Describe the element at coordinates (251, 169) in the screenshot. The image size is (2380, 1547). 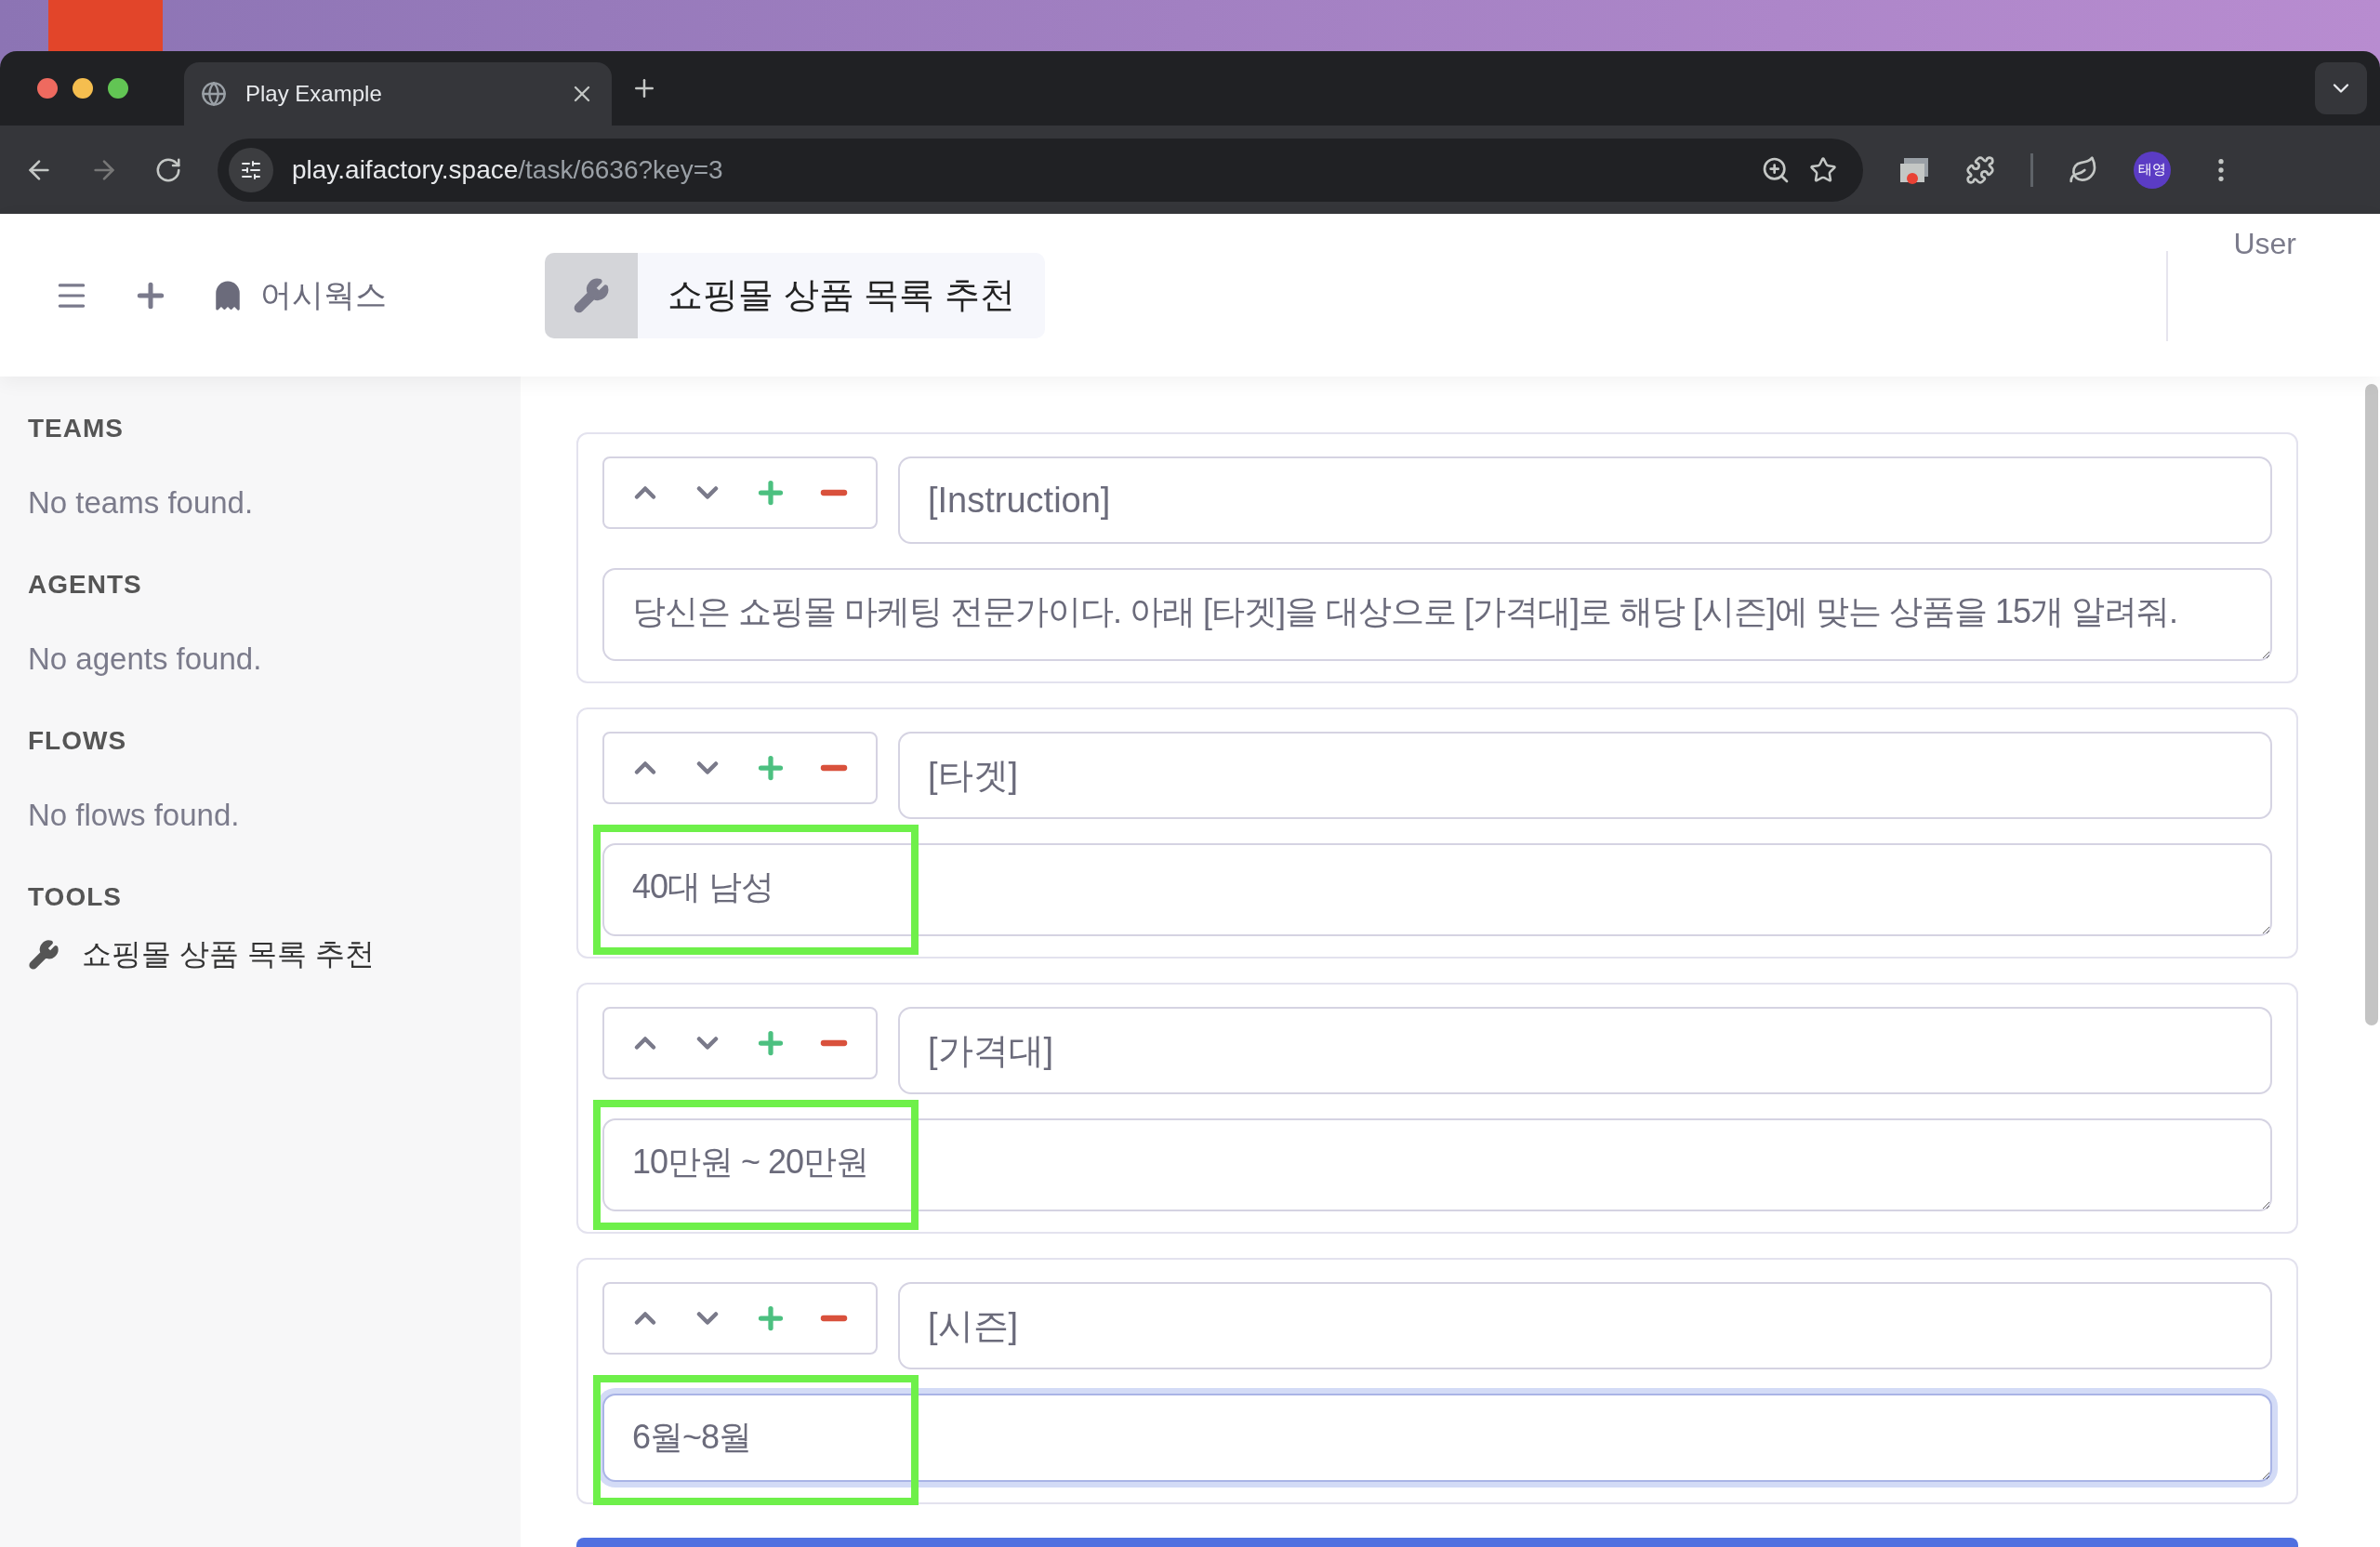
I see `site-settings-icon` at that location.